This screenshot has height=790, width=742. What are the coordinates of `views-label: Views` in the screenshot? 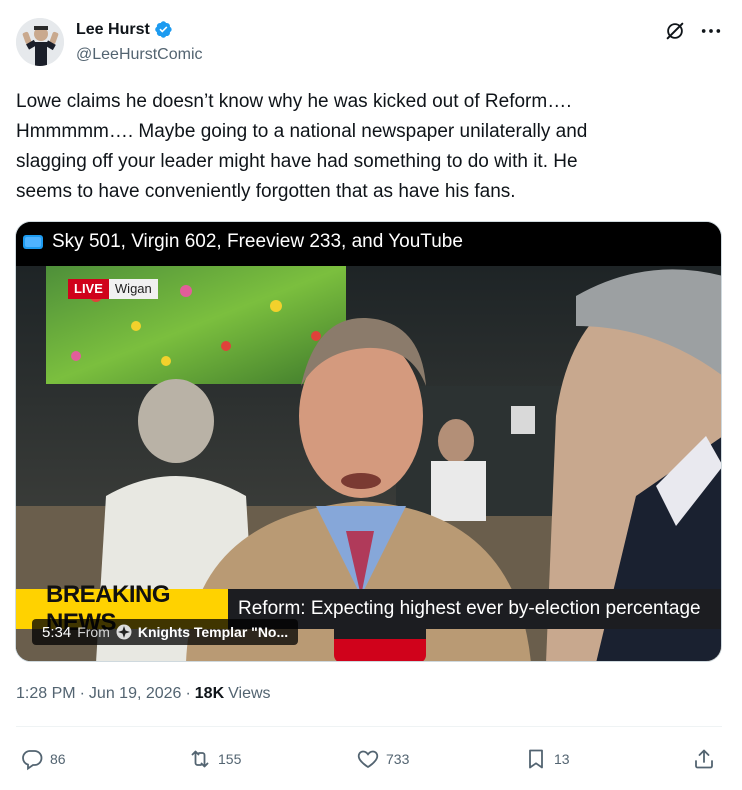 It's located at (249, 693).